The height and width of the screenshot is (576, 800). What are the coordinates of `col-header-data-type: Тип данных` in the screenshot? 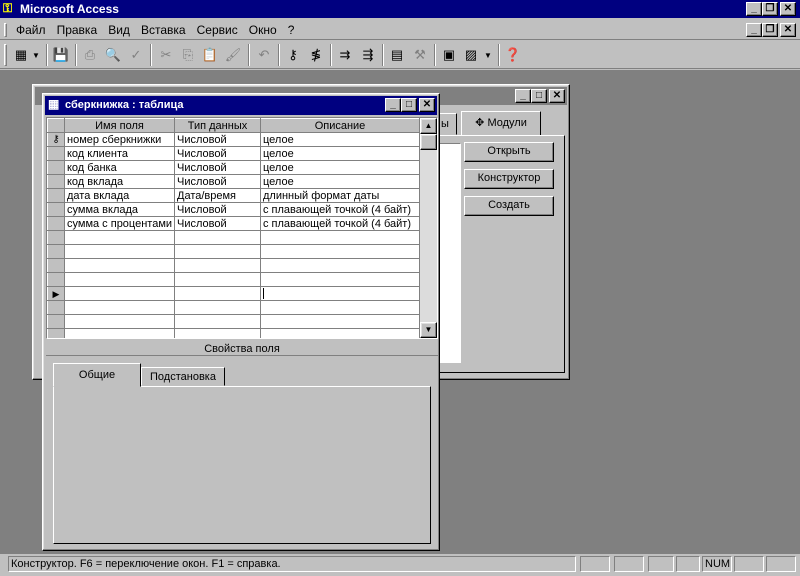 It's located at (217, 125).